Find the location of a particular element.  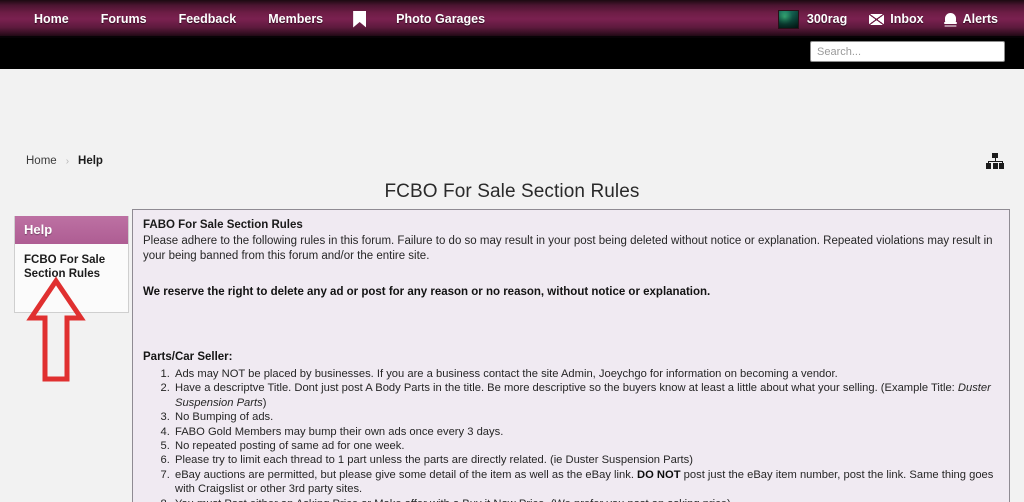

nav-bookmarks-button is located at coordinates (359, 19).